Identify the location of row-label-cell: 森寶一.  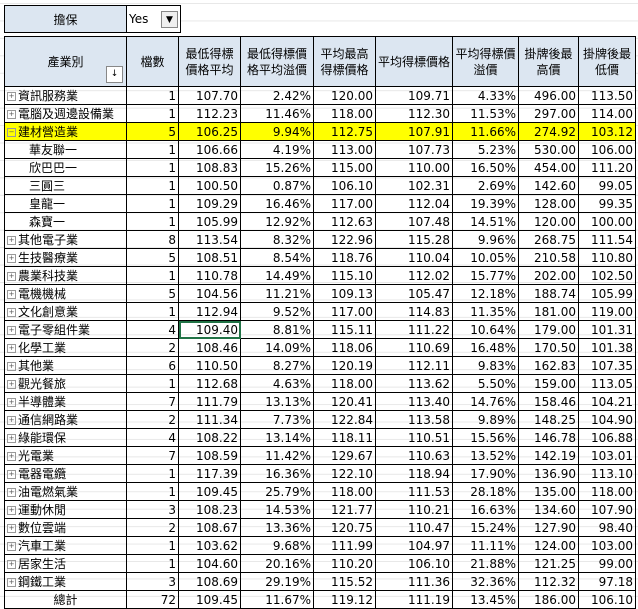
(65, 221).